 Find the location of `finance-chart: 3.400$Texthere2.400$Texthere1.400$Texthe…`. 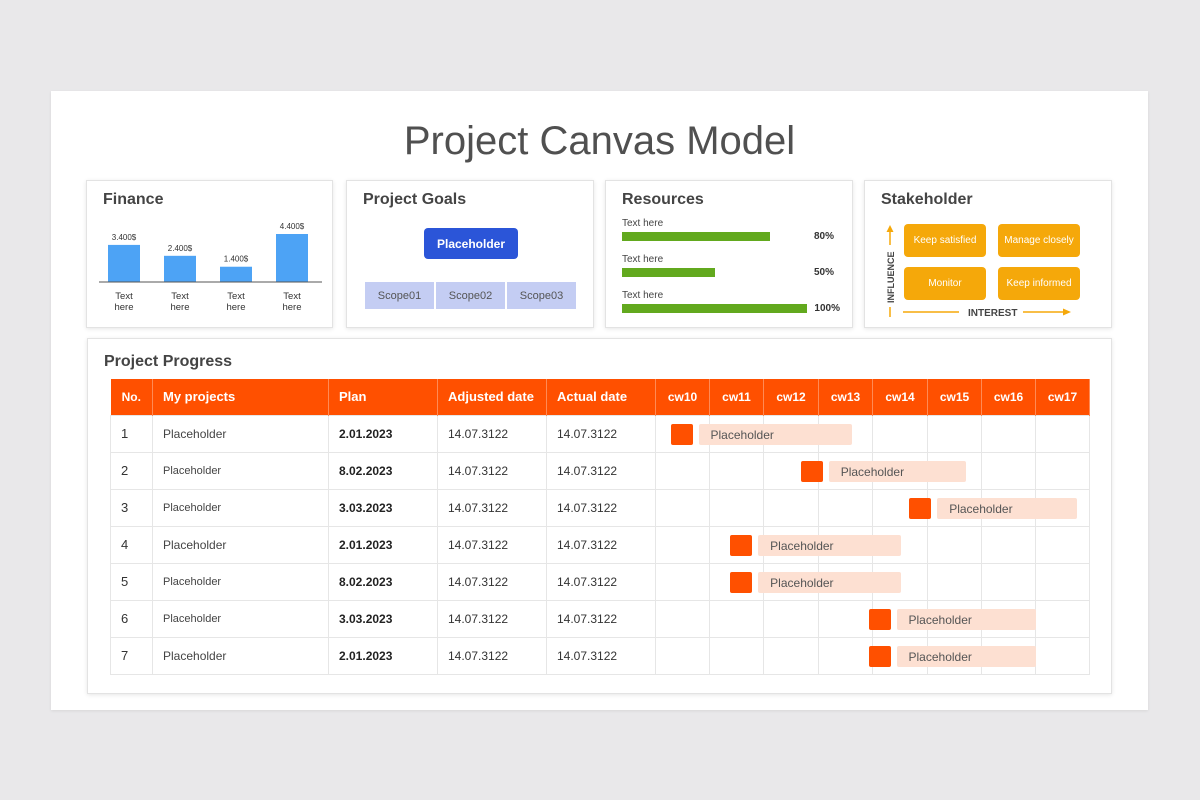

finance-chart: 3.400$Texthere2.400$Texthere1.400$Texthe… is located at coordinates (210, 267).